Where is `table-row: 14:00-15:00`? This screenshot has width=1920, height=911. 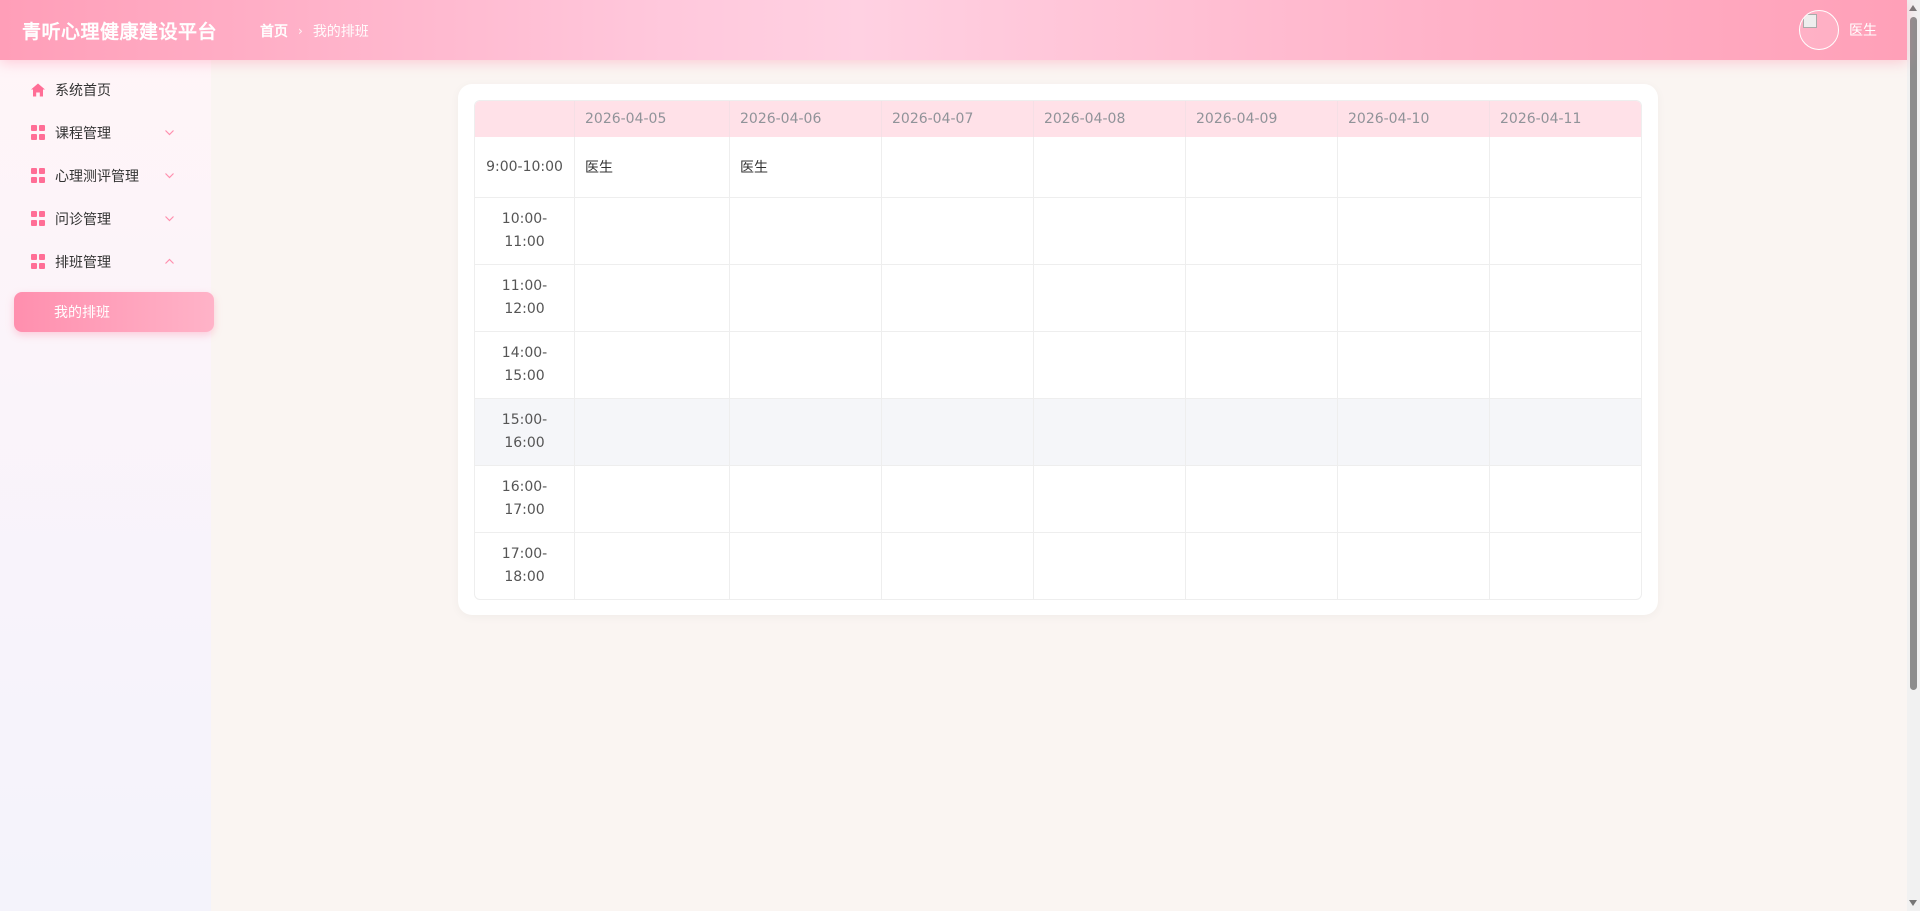 table-row: 14:00-15:00 is located at coordinates (1058, 364).